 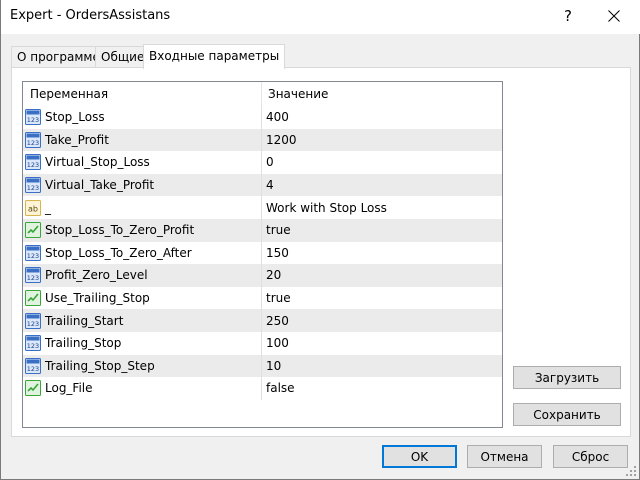 What do you see at coordinates (214, 56) in the screenshot?
I see `tab-inputs: Входные параметры` at bounding box center [214, 56].